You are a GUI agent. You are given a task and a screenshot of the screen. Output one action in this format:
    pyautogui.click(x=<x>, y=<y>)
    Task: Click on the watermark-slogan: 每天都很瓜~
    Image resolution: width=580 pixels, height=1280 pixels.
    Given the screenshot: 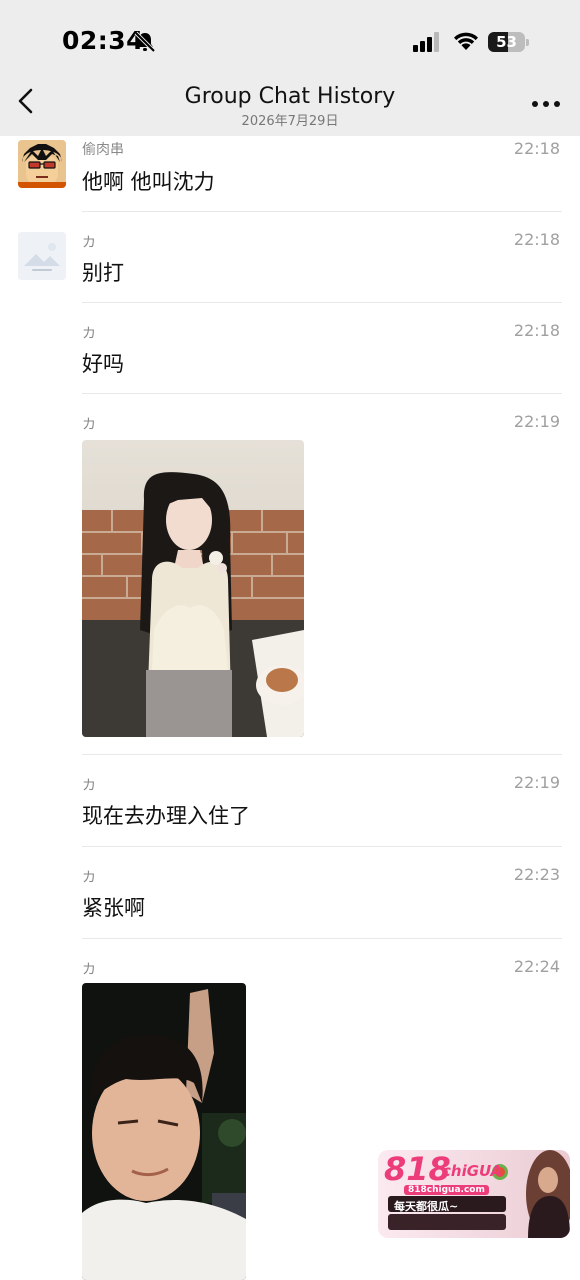 What is the action you would take?
    pyautogui.click(x=426, y=1206)
    